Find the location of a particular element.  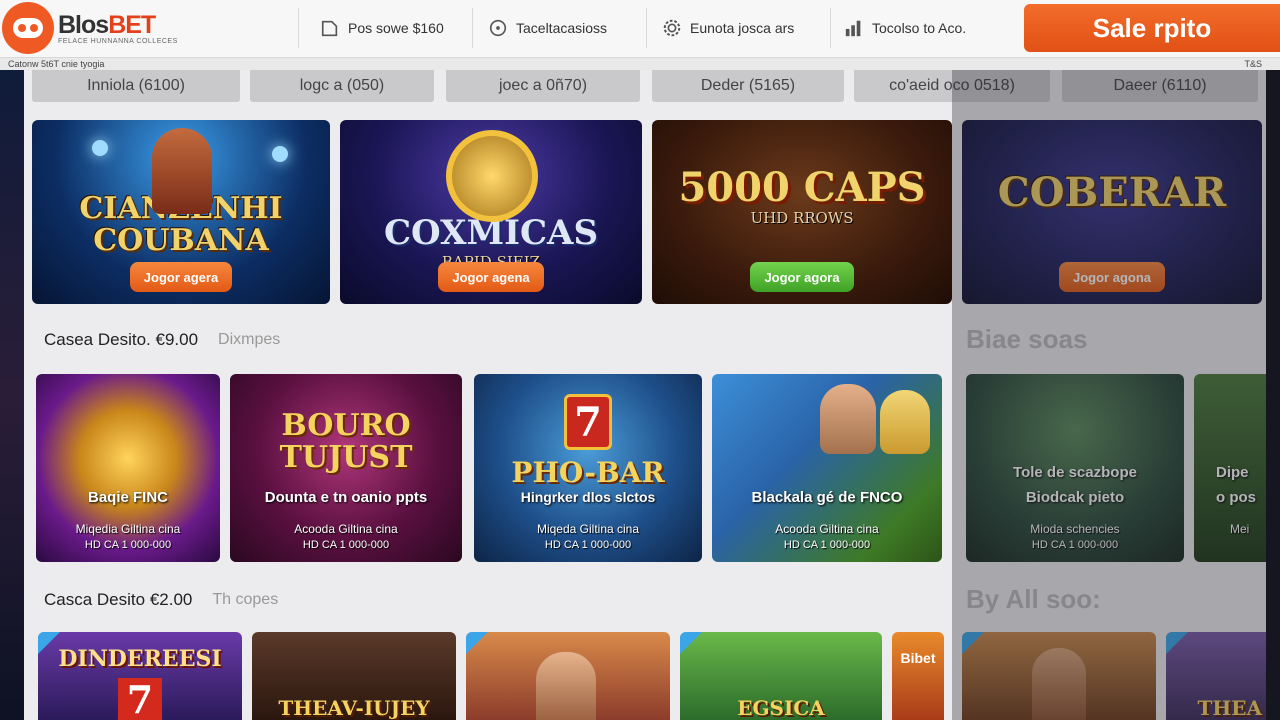

tile-title: THEAV-IUJEY is located at coordinates (354, 708).